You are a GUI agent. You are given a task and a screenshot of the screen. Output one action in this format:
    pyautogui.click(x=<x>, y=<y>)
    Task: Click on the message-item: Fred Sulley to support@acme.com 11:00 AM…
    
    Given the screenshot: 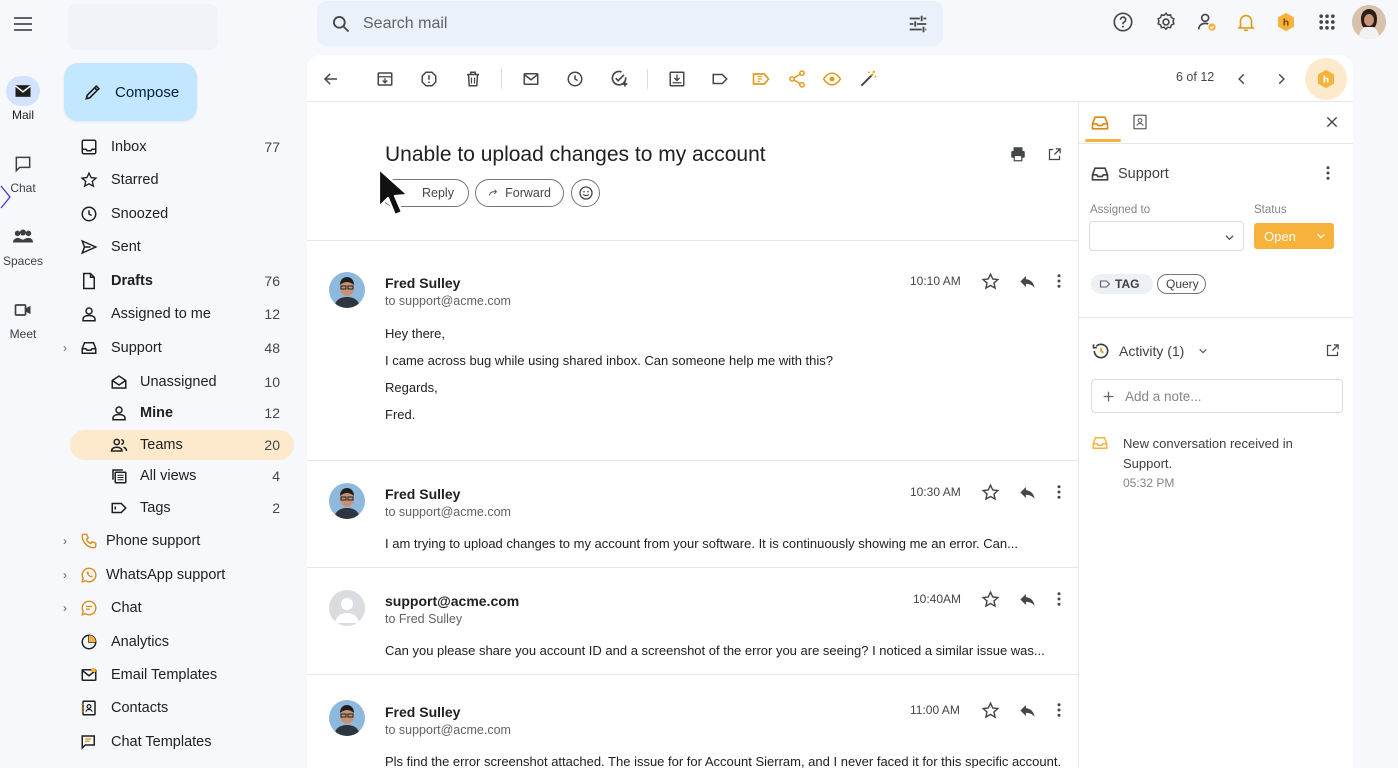 What is the action you would take?
    pyautogui.click(x=692, y=721)
    